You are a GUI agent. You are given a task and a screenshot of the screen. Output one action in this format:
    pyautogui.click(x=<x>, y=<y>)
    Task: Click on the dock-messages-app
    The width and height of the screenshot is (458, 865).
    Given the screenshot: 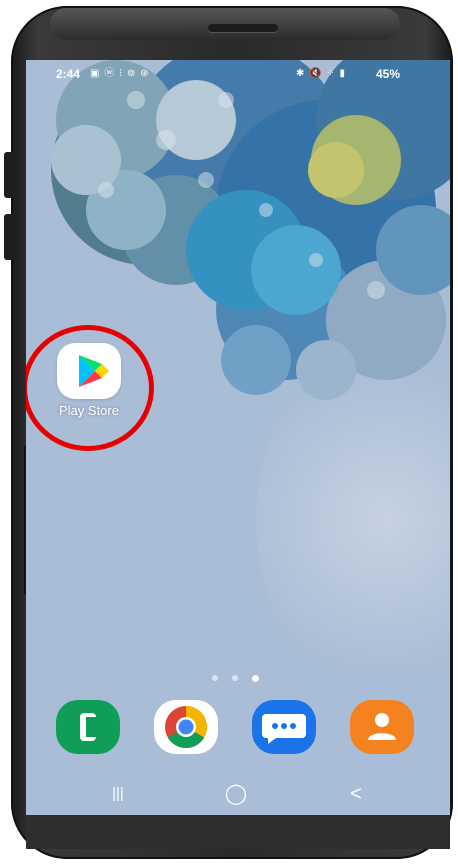 What is the action you would take?
    pyautogui.click(x=284, y=727)
    